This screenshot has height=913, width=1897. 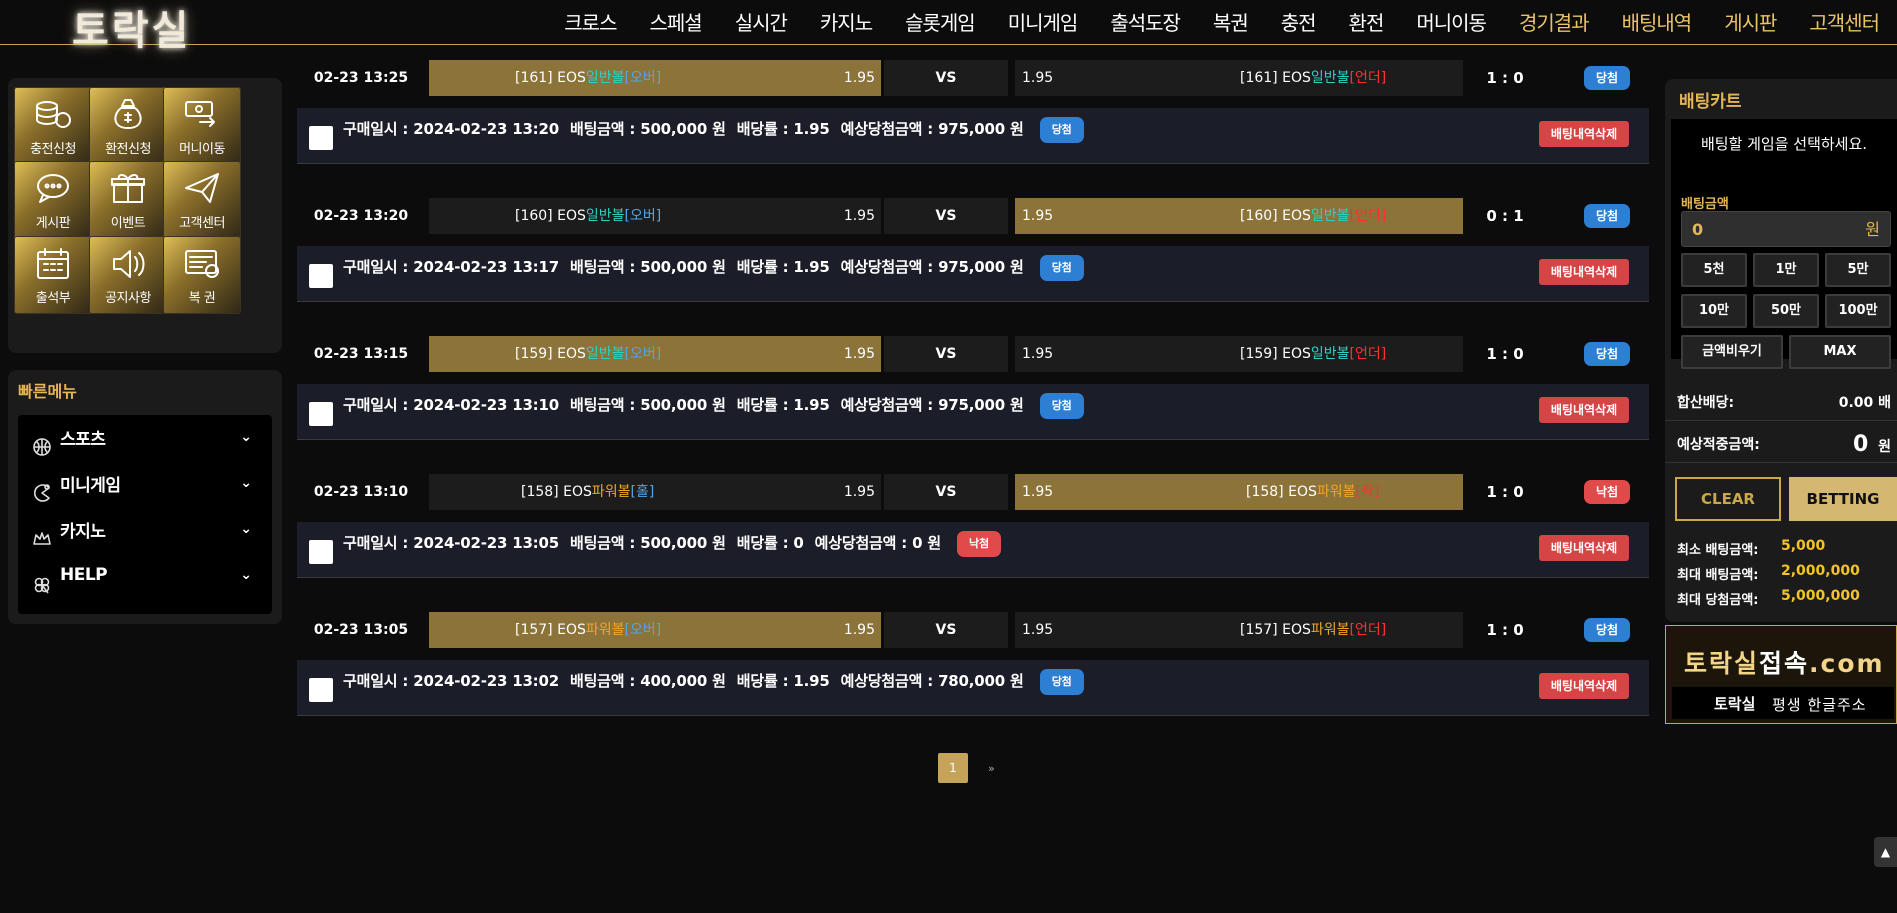 I want to click on amount-1m-button: 100만, so click(x=1858, y=311).